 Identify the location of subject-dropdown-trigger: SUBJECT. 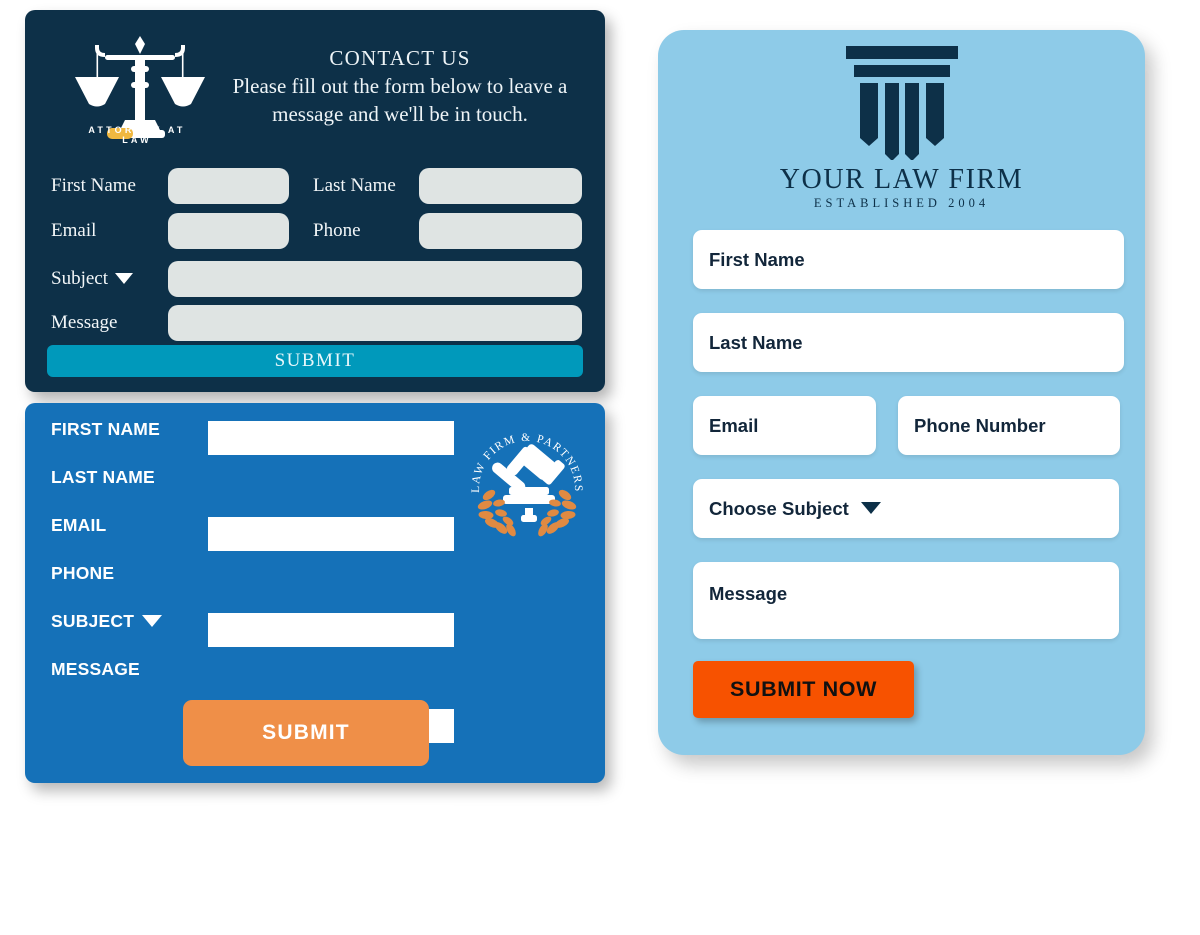
(107, 621).